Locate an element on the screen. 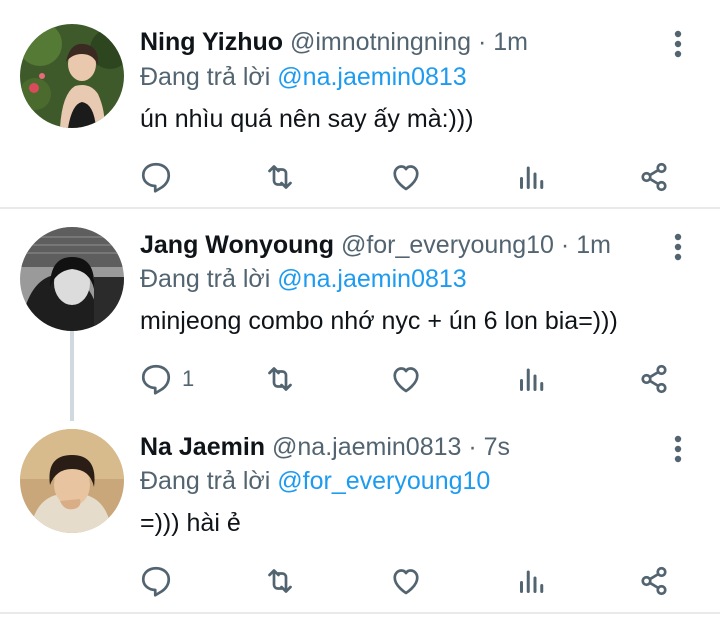 The image size is (720, 622). action-bar: 1 is located at coordinates (418, 379).